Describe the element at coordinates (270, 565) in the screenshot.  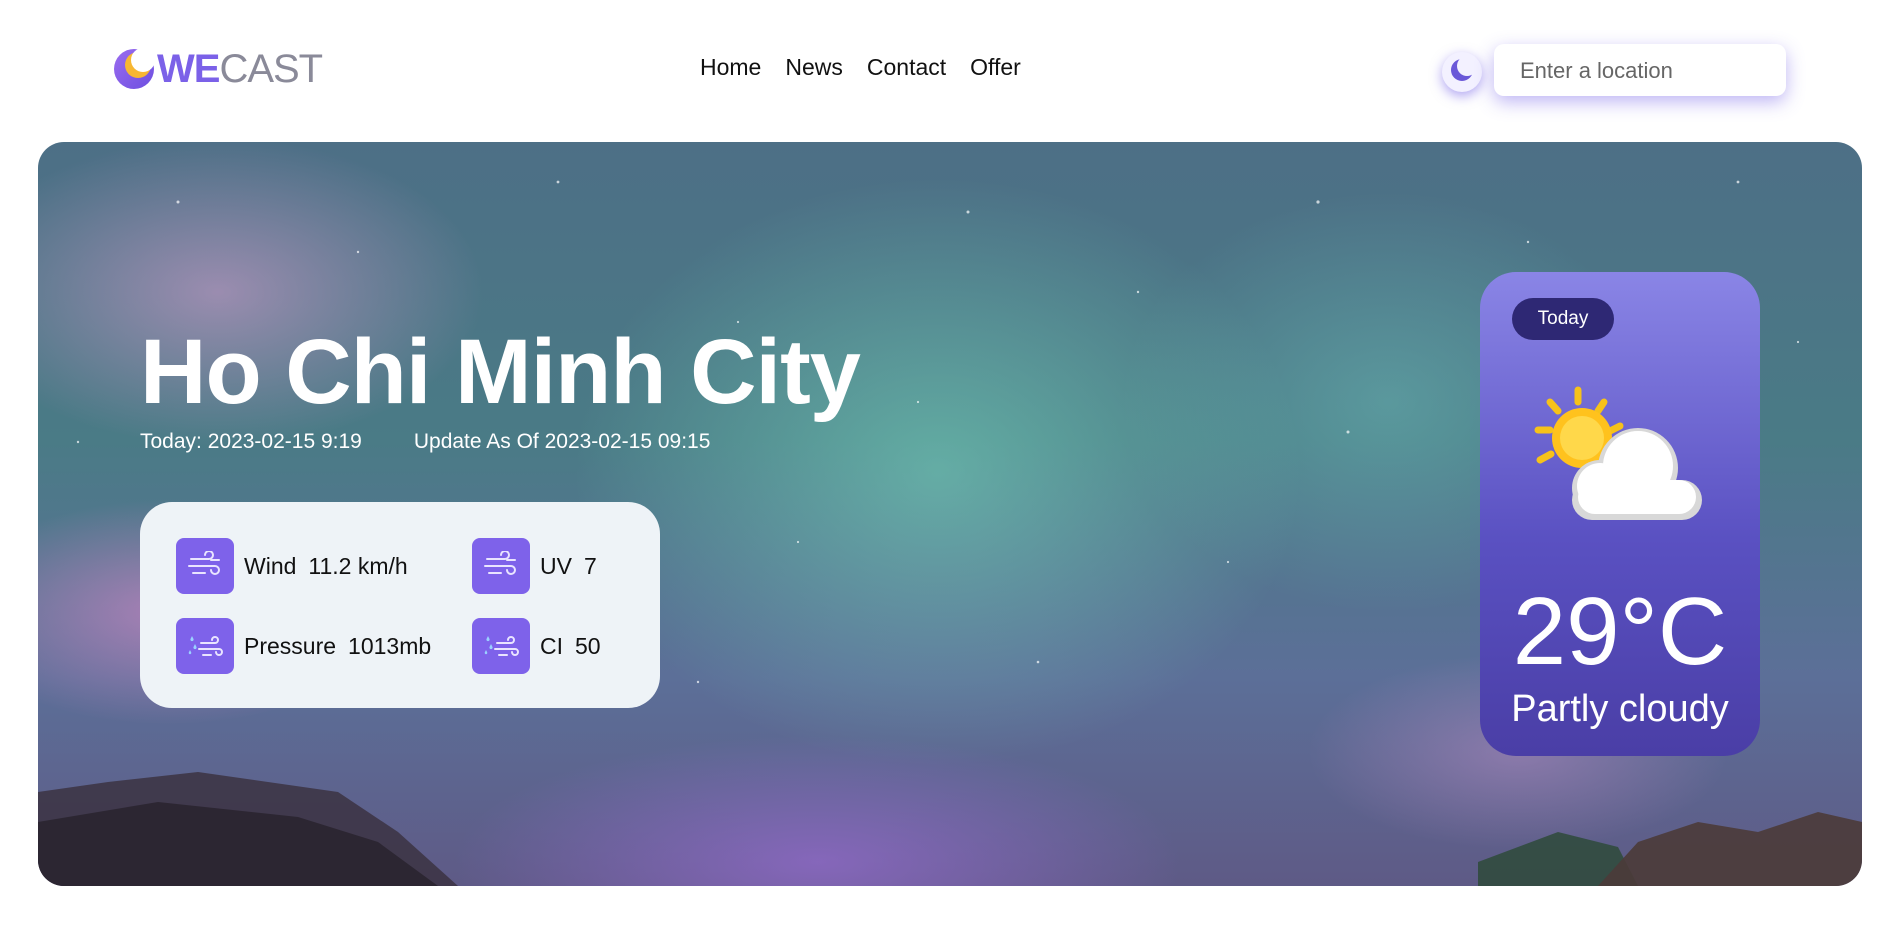
I see `stat-wind-label: Wind` at that location.